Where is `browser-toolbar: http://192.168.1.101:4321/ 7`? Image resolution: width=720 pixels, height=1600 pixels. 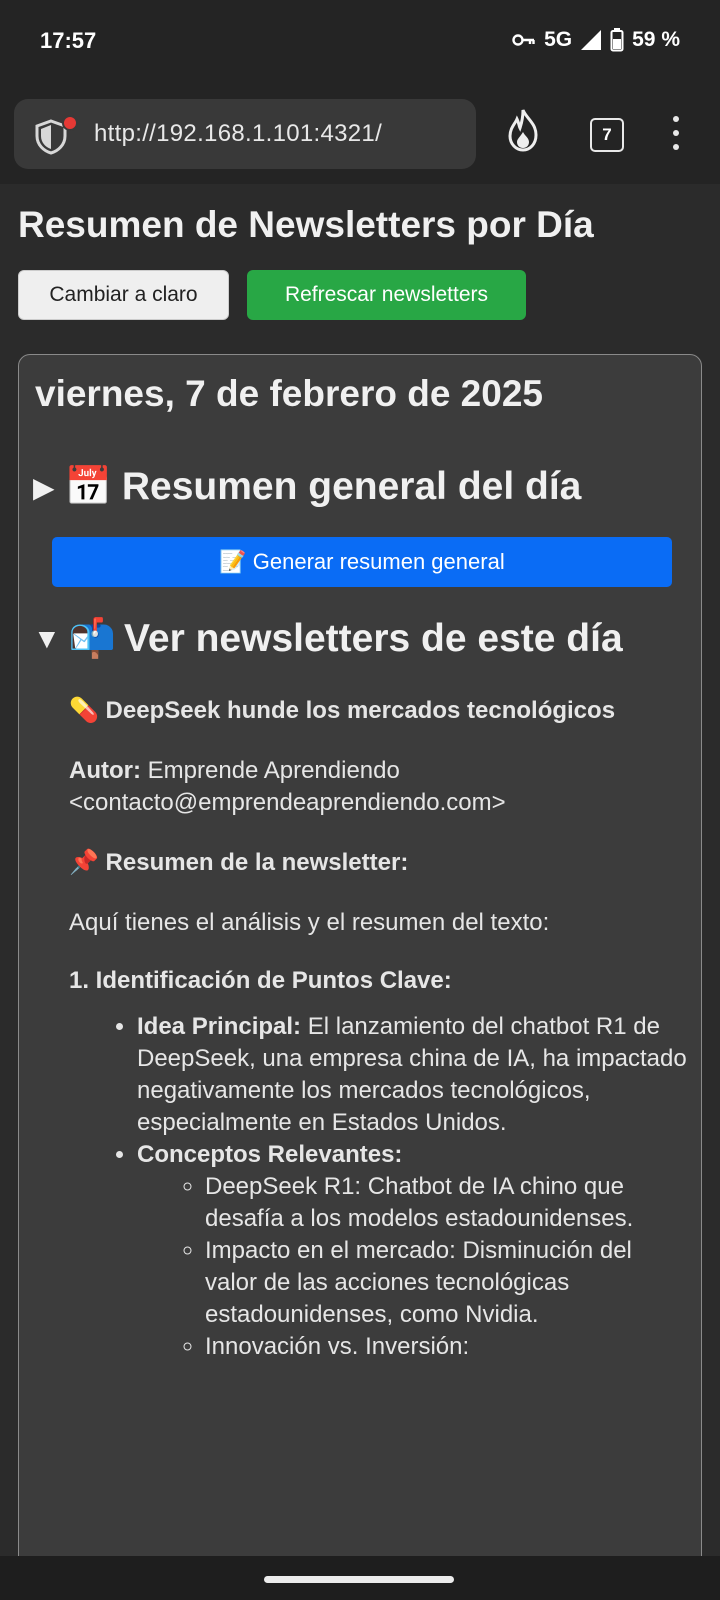
browser-toolbar: http://192.168.1.101:4321/ 7 is located at coordinates (360, 135).